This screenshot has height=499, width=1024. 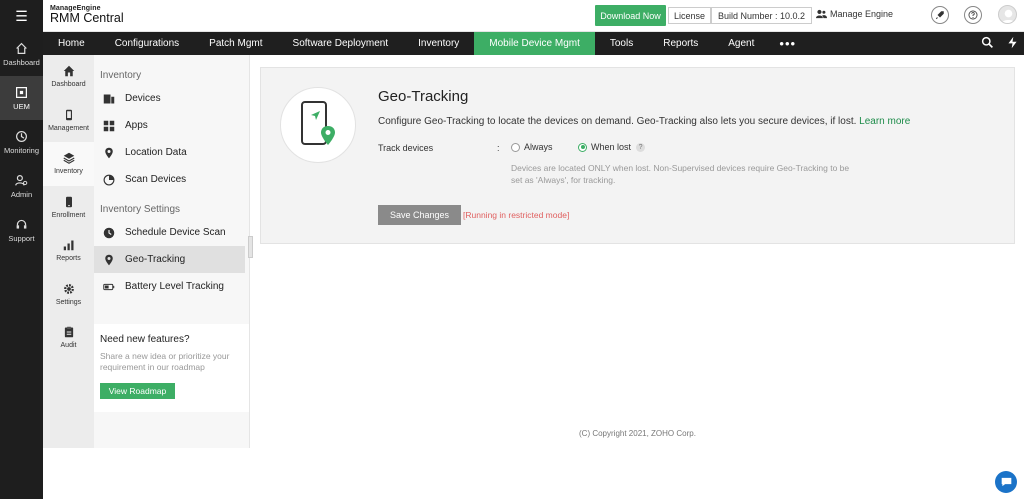 I want to click on chat-button, so click(x=1006, y=482).